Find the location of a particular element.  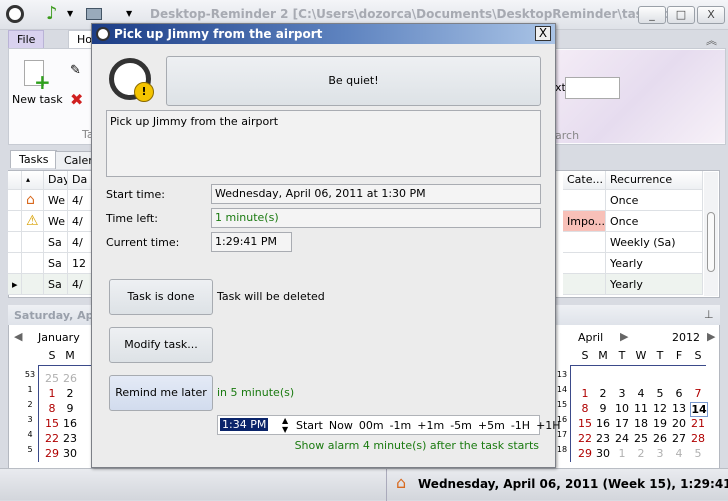

customize-toolbar-icon: ▼ is located at coordinates (129, 13).